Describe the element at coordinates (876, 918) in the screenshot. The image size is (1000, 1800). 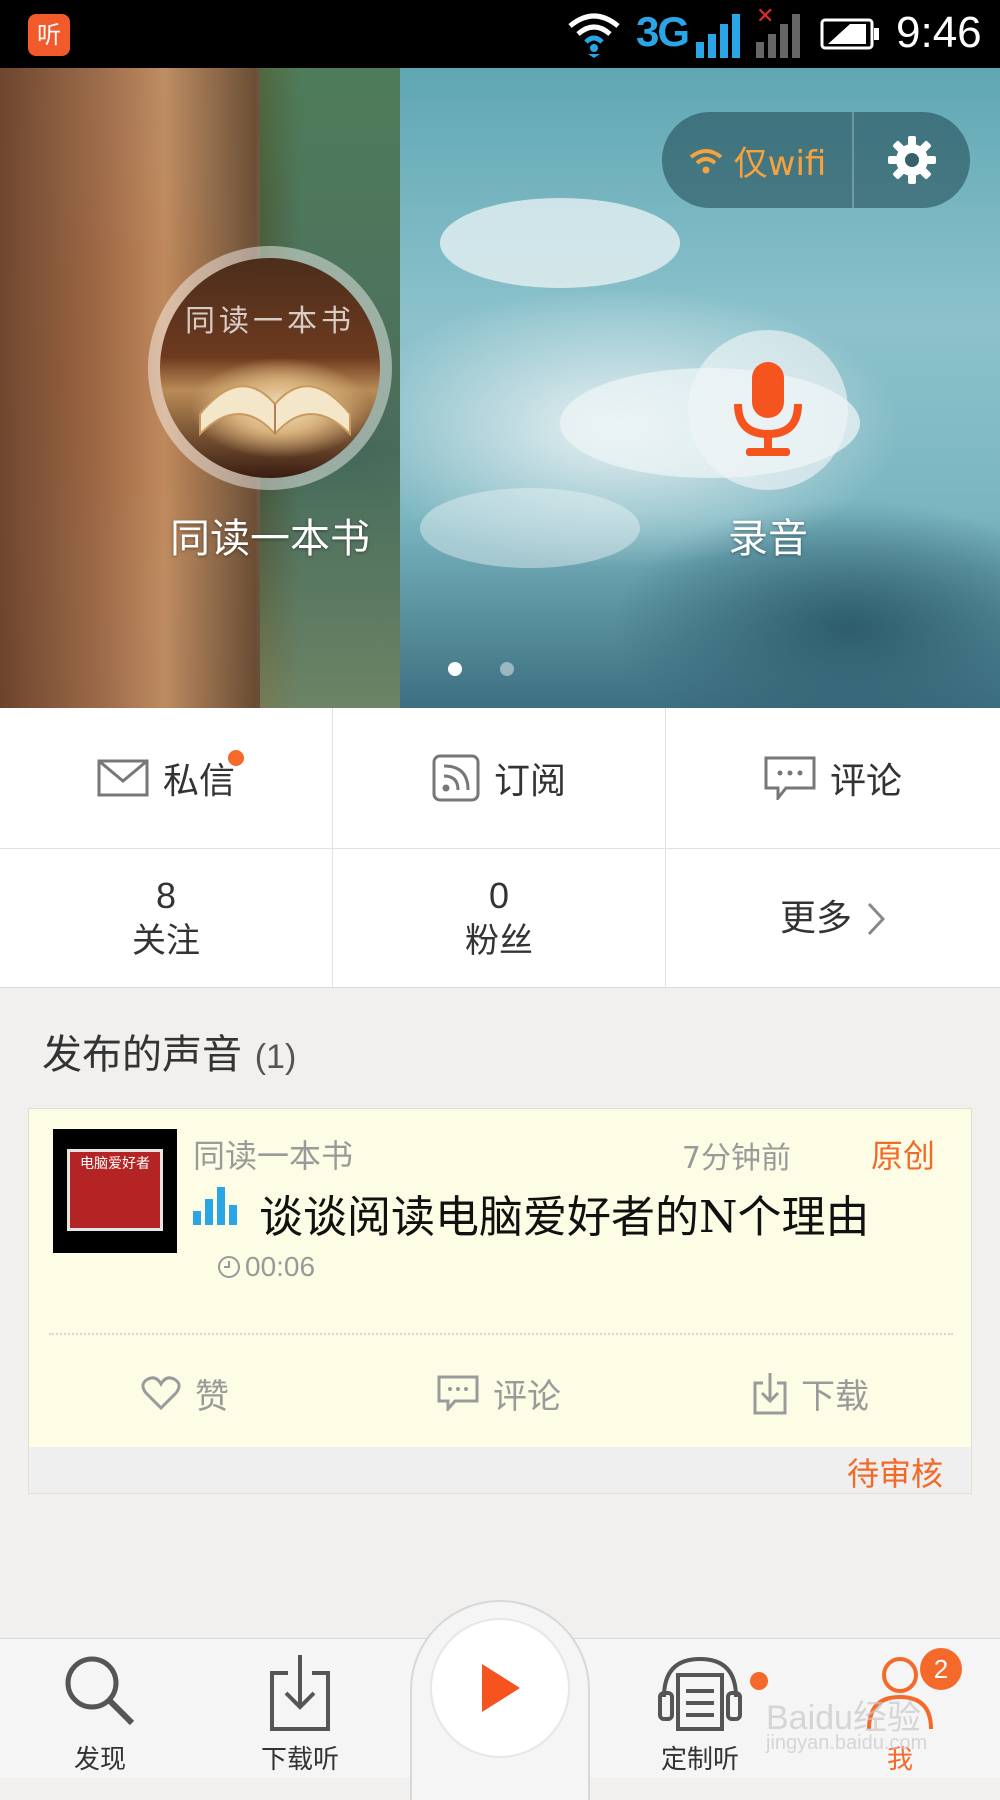
I see `chevron-right-icon` at that location.